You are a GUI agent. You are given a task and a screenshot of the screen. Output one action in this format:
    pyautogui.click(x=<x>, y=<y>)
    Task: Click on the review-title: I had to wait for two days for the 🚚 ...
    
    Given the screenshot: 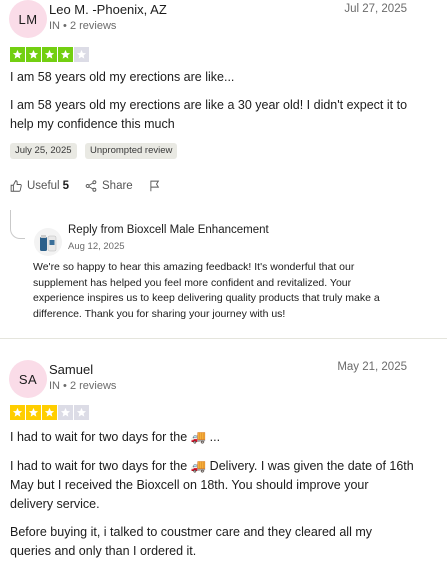 What is the action you would take?
    pyautogui.click(x=115, y=437)
    